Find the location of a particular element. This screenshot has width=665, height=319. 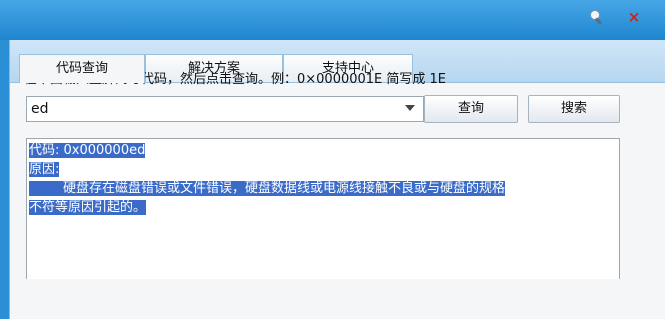

code-input-value: ed is located at coordinates (40, 109).